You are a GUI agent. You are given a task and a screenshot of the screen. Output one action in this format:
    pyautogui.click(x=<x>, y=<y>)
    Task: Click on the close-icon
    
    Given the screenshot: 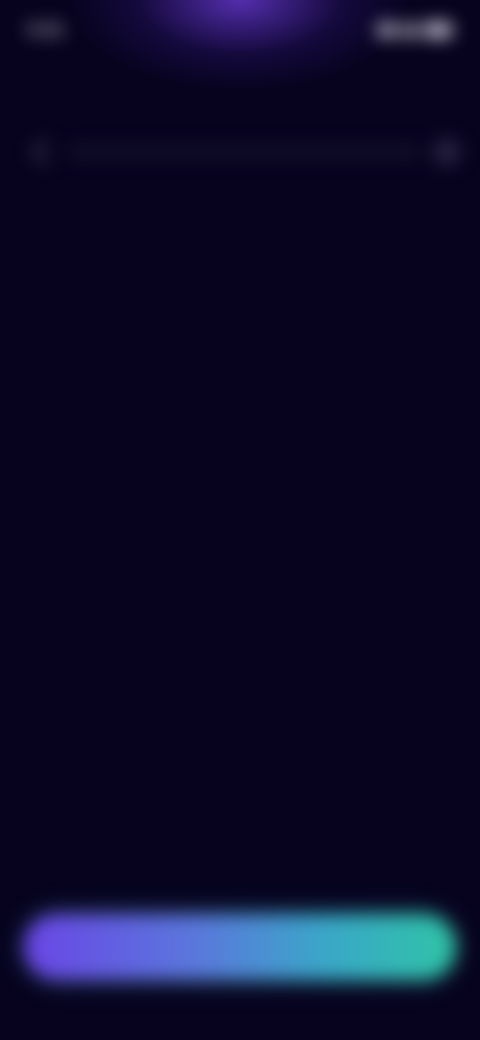 What is the action you would take?
    pyautogui.click(x=447, y=152)
    